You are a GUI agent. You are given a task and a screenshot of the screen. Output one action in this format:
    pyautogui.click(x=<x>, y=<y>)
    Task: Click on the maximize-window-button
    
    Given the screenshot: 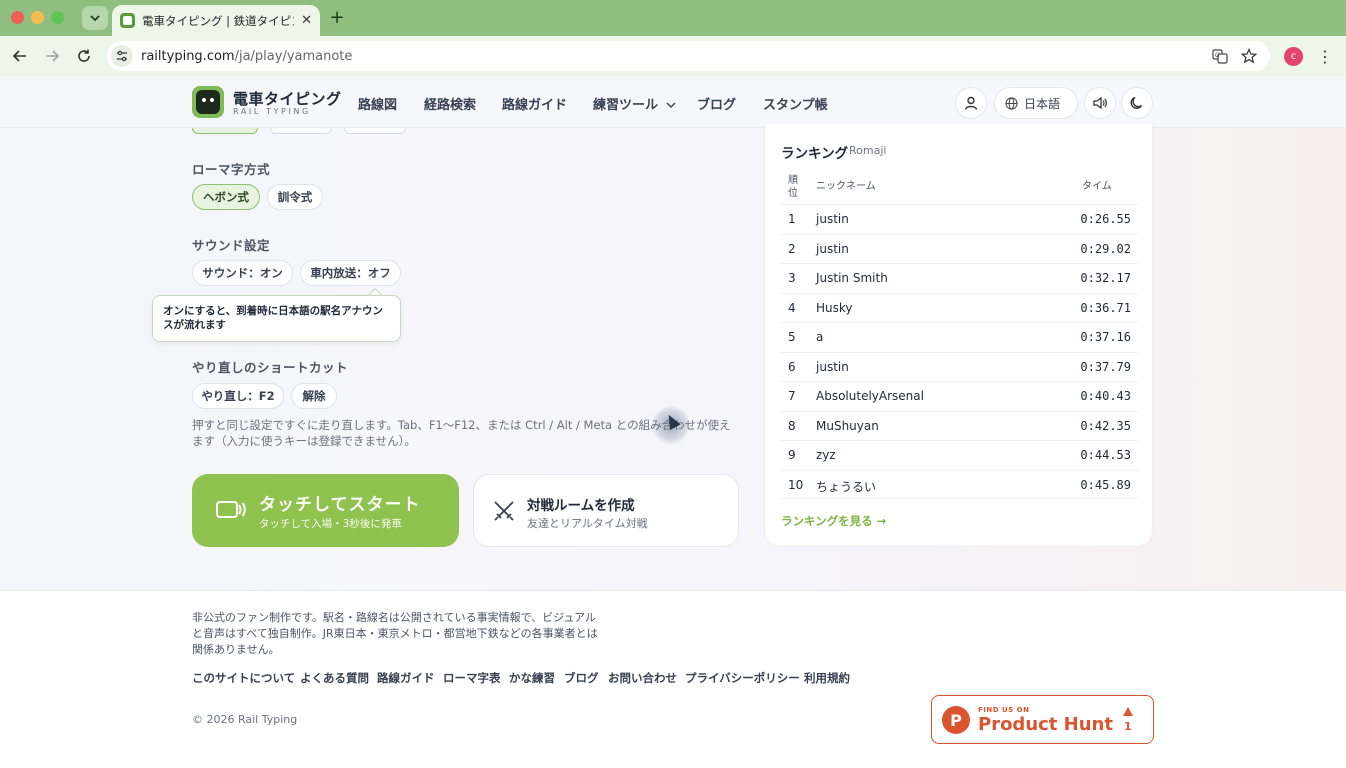 What is the action you would take?
    pyautogui.click(x=57, y=17)
    